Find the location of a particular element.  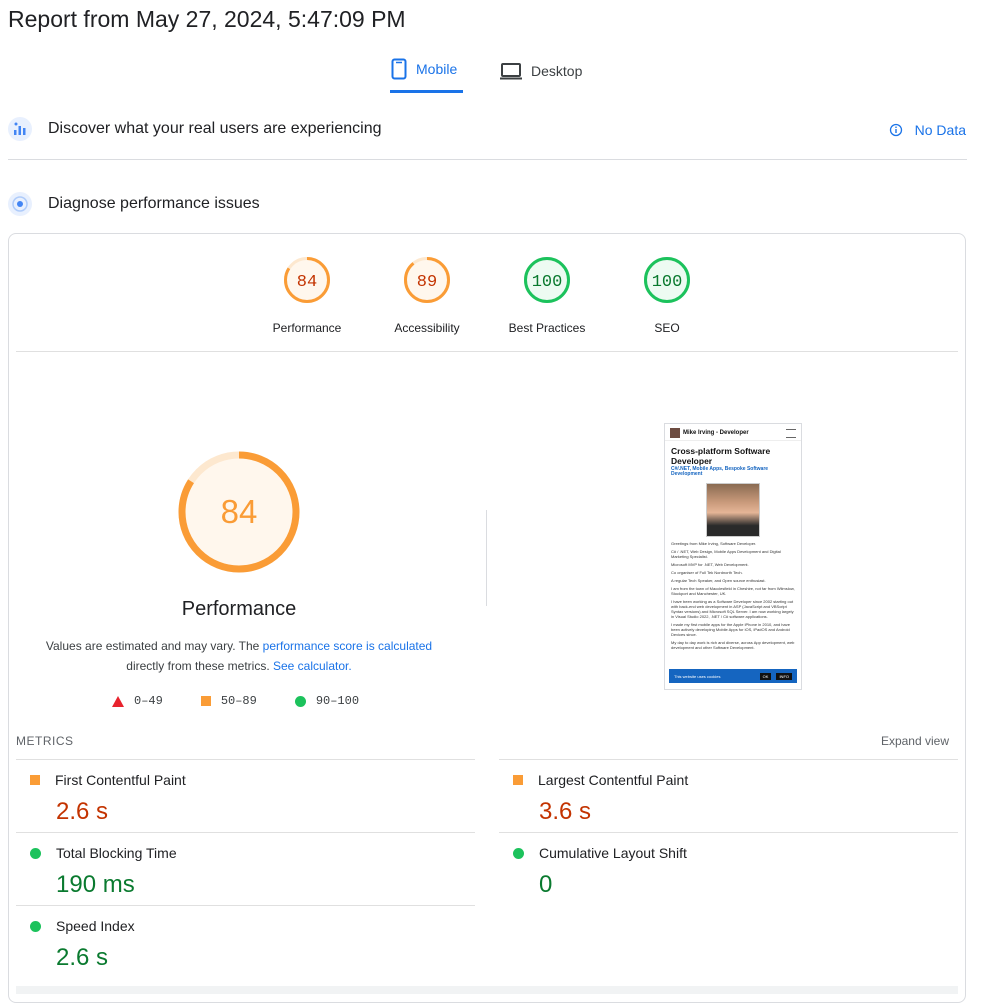

tab-desktop: Desktop is located at coordinates (540, 73).